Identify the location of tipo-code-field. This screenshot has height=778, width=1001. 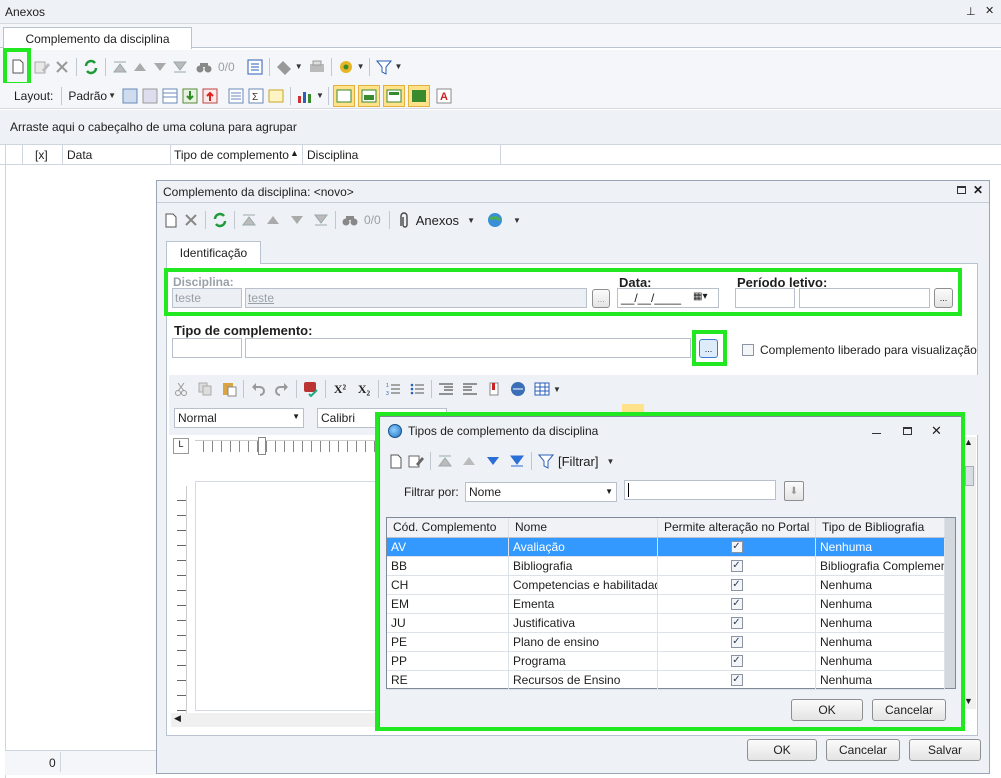
(207, 348).